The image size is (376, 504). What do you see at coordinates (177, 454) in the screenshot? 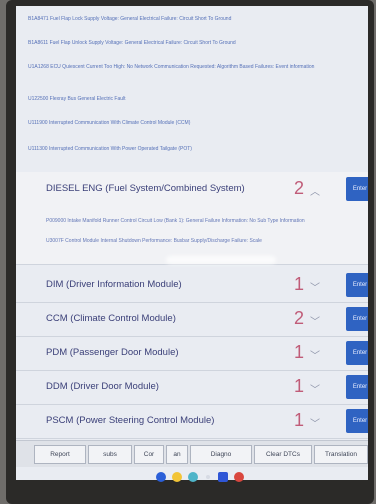
I see `an-button: an` at bounding box center [177, 454].